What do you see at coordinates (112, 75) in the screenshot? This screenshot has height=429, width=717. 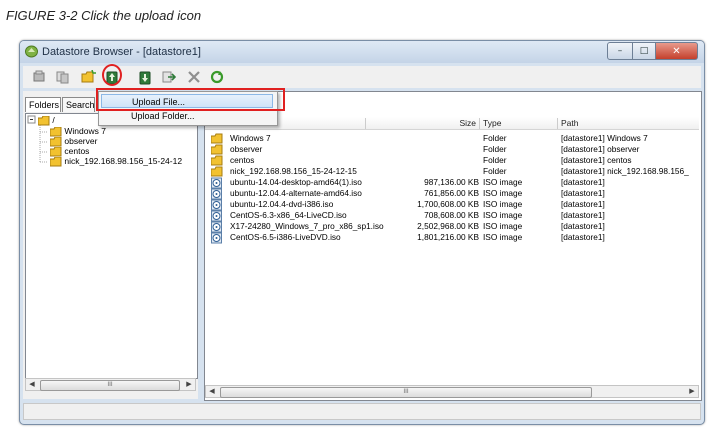 I see `upload-icon-highlight-circle` at bounding box center [112, 75].